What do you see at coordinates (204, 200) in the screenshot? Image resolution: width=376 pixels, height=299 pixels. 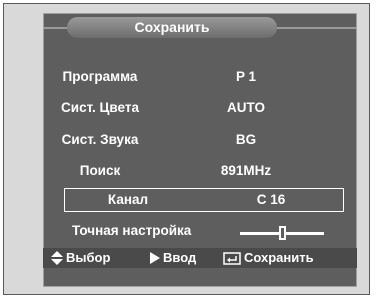 I see `menu-row-channel: Канал C 16` at bounding box center [204, 200].